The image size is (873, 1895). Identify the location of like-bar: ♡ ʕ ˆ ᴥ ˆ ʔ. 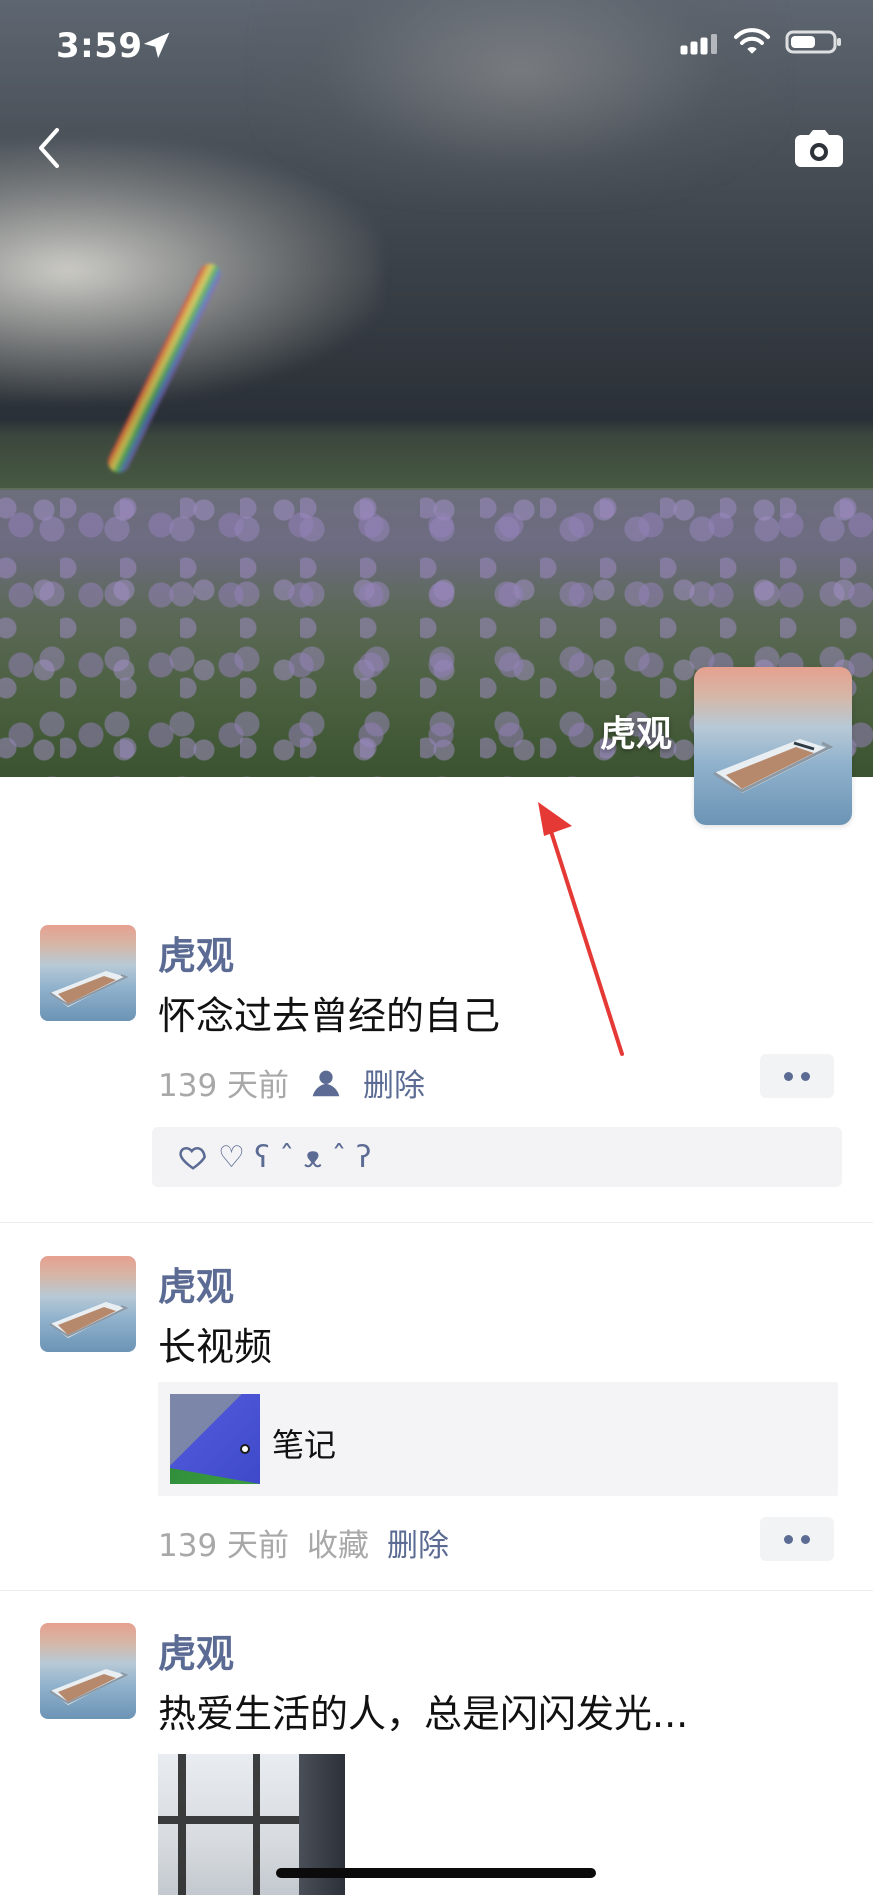
(497, 1157).